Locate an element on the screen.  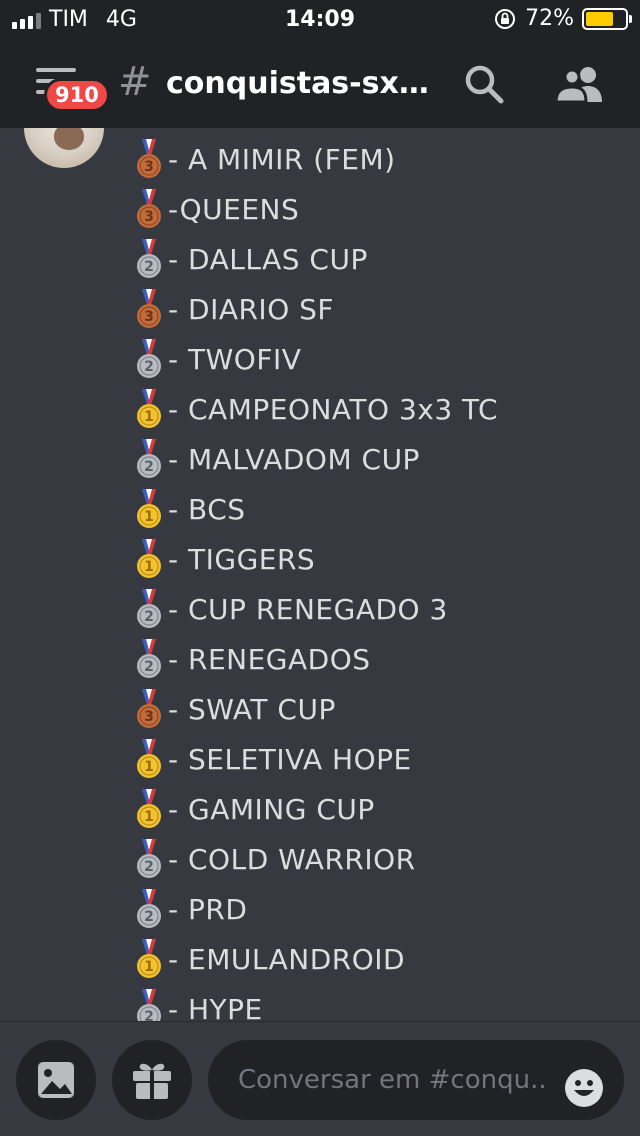
message-line: 3 - A MIMIR (FEM) is located at coordinates (316, 159).